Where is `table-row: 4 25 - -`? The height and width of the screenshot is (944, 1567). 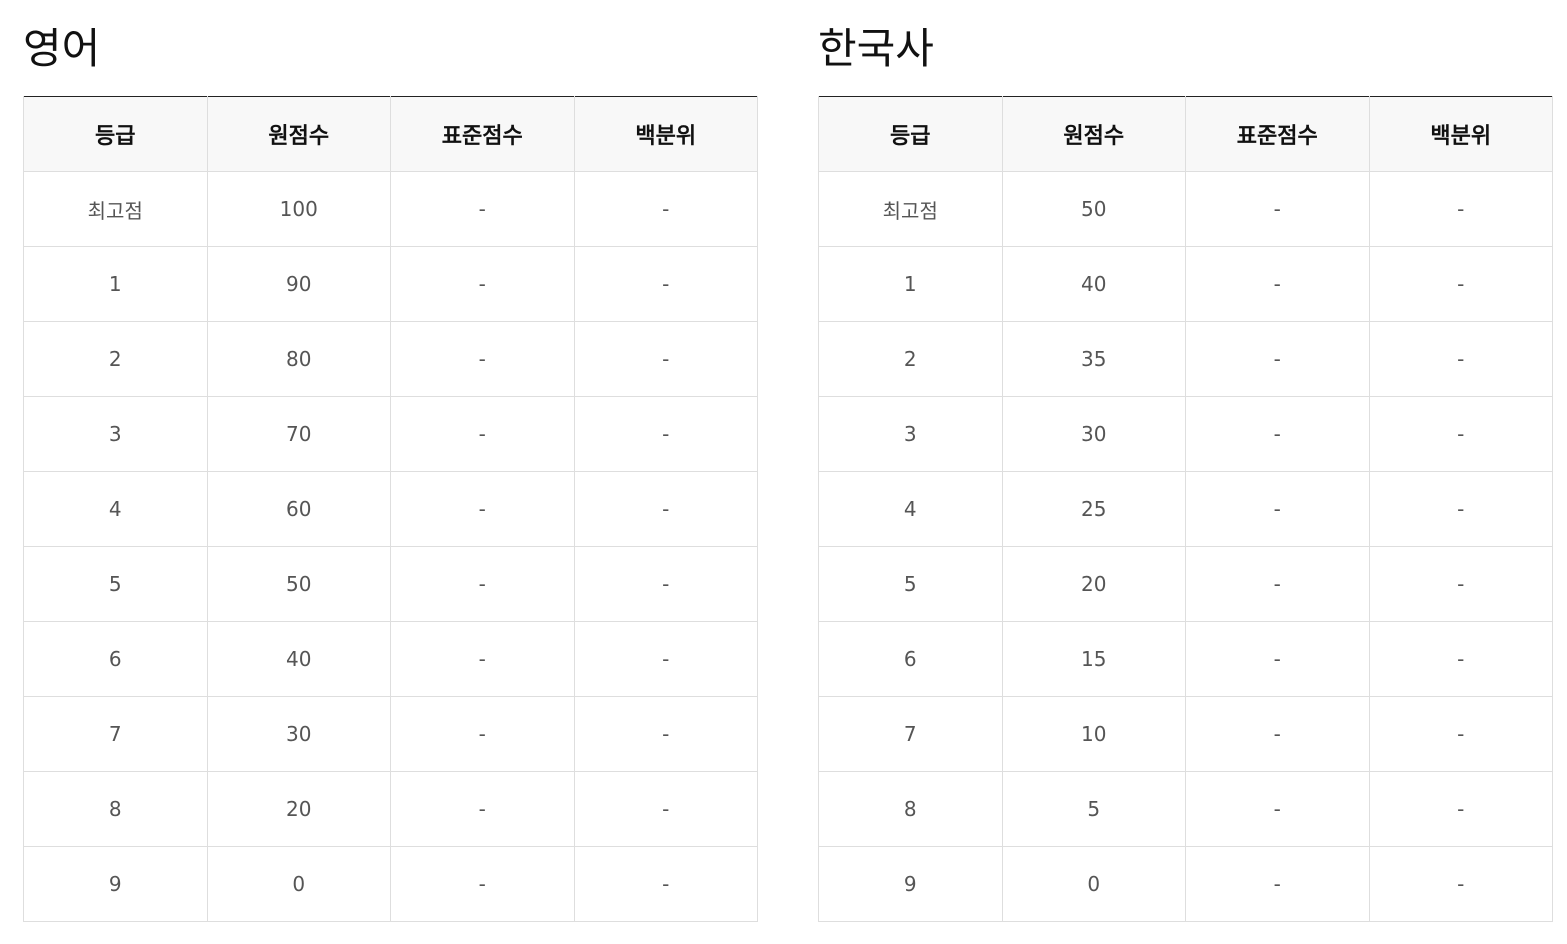 table-row: 4 25 - - is located at coordinates (1185, 509).